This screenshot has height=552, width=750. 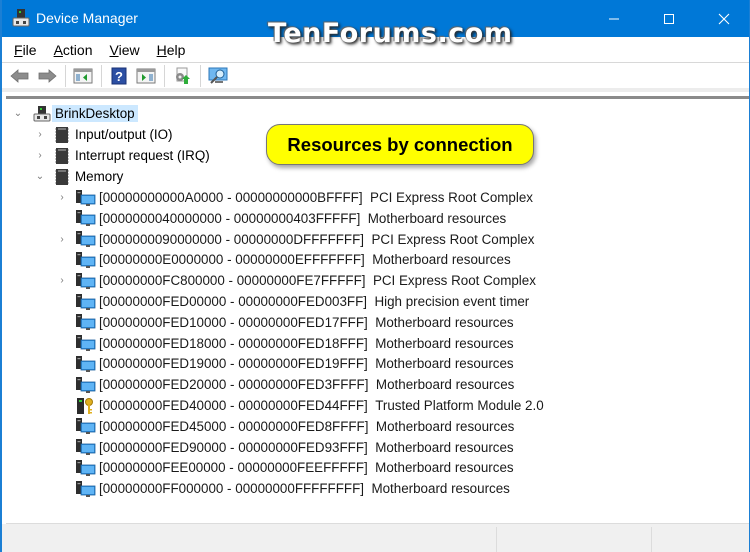 I want to click on update-driver-icon, so click(x=183, y=75).